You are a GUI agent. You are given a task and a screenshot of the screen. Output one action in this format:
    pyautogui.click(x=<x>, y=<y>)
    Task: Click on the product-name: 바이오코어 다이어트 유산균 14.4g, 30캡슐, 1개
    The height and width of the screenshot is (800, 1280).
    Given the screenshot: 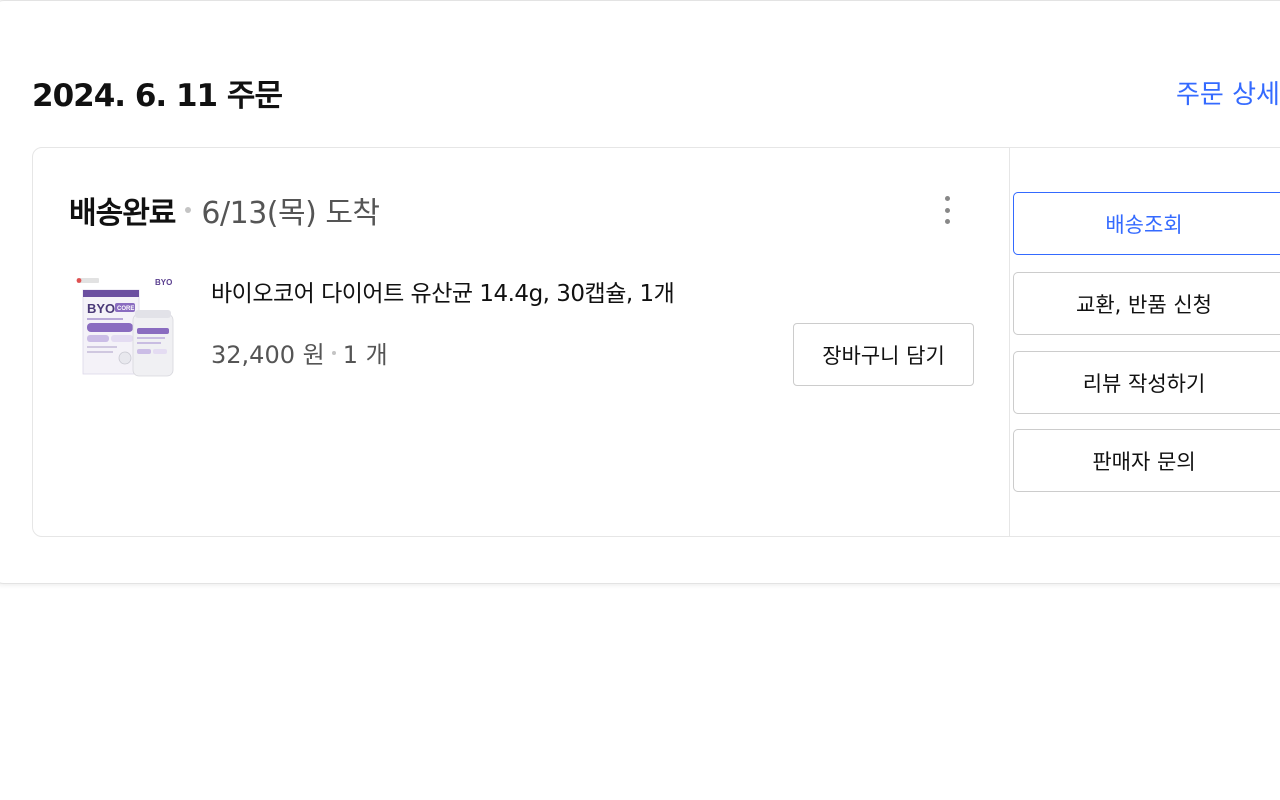 What is the action you would take?
    pyautogui.click(x=443, y=291)
    